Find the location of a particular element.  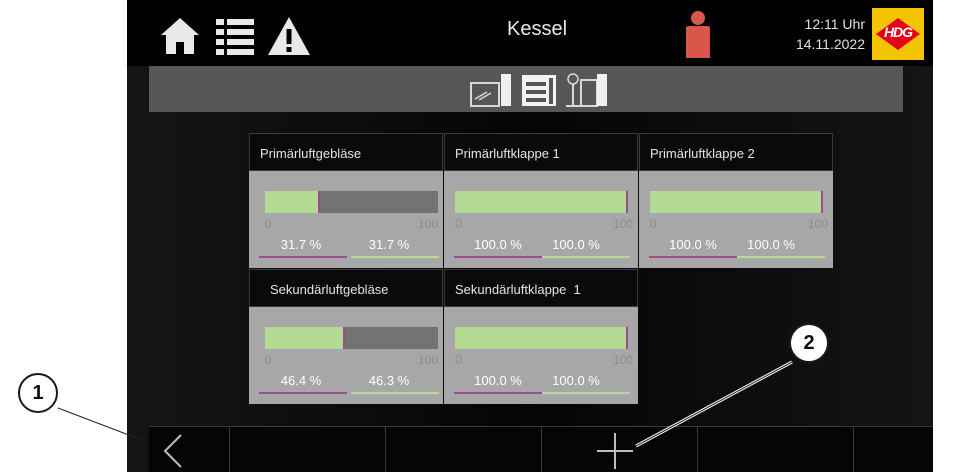

callout-leaders is located at coordinates (425, 404).